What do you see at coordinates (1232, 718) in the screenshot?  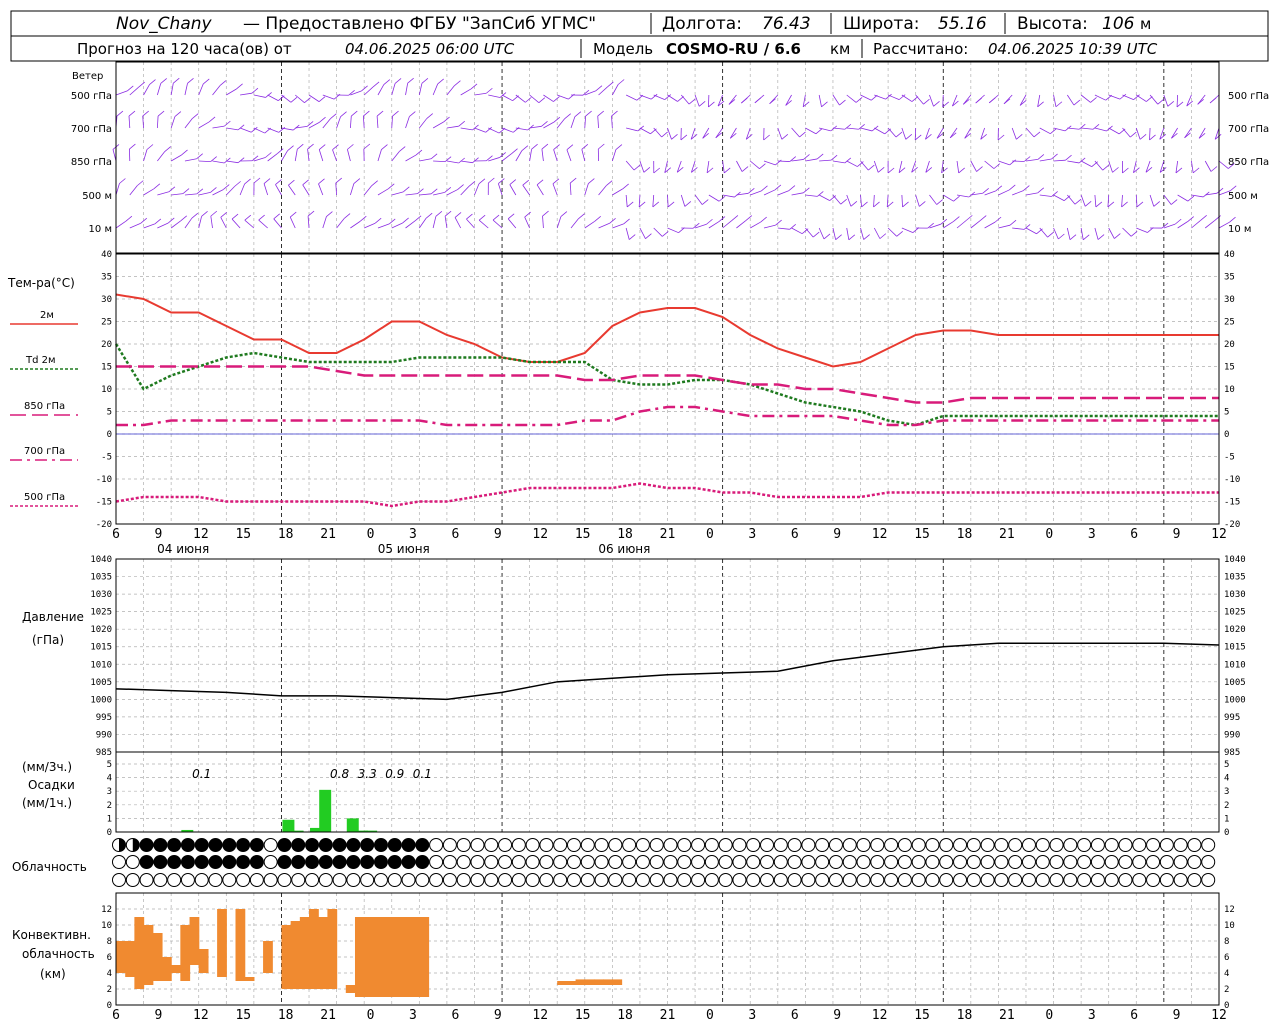 I see `y-tick-label: 995` at bounding box center [1232, 718].